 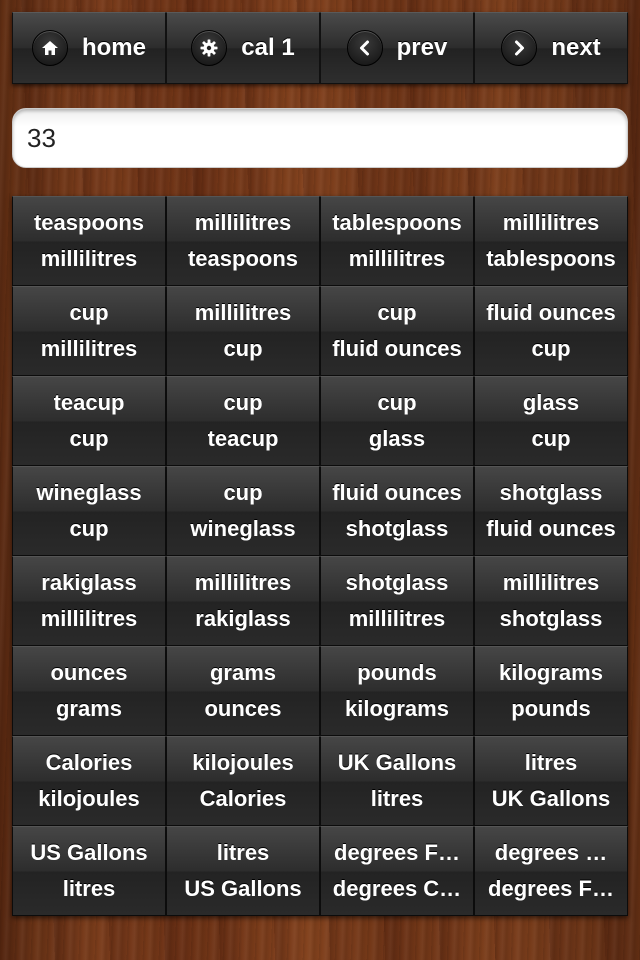 I want to click on conversion-from: UK Gallons, so click(x=397, y=762).